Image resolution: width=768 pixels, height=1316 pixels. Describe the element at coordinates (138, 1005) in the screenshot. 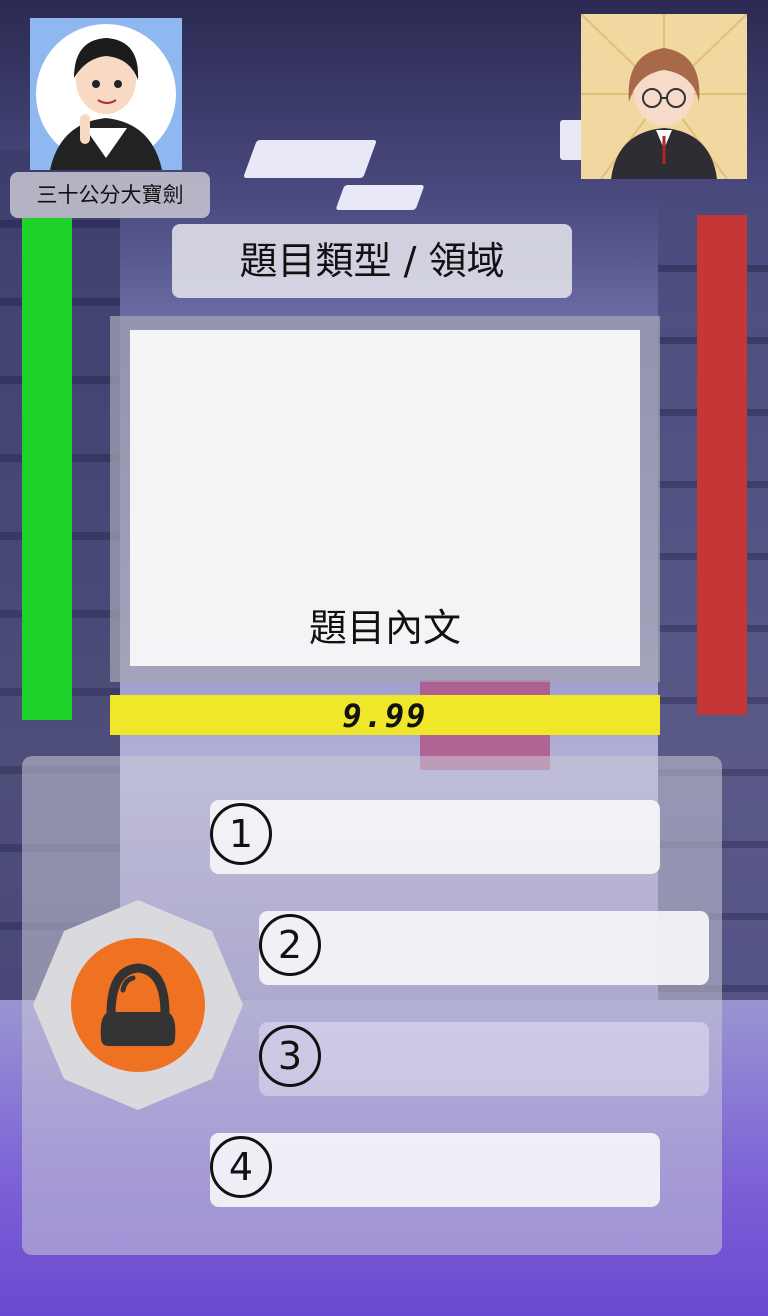

I see `buzzer-button` at that location.